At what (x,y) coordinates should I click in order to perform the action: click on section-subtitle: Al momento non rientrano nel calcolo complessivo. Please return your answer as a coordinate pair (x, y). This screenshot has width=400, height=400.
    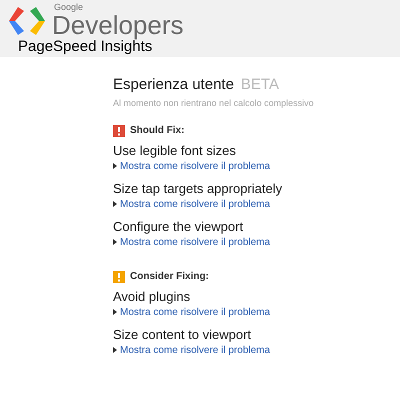
    Looking at the image, I should click on (214, 102).